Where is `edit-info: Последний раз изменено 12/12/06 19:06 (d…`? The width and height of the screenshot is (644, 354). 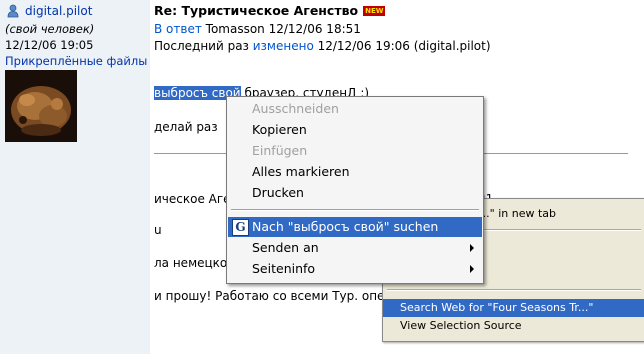 edit-info: Последний раз изменено 12/12/06 19:06 (d… is located at coordinates (322, 46).